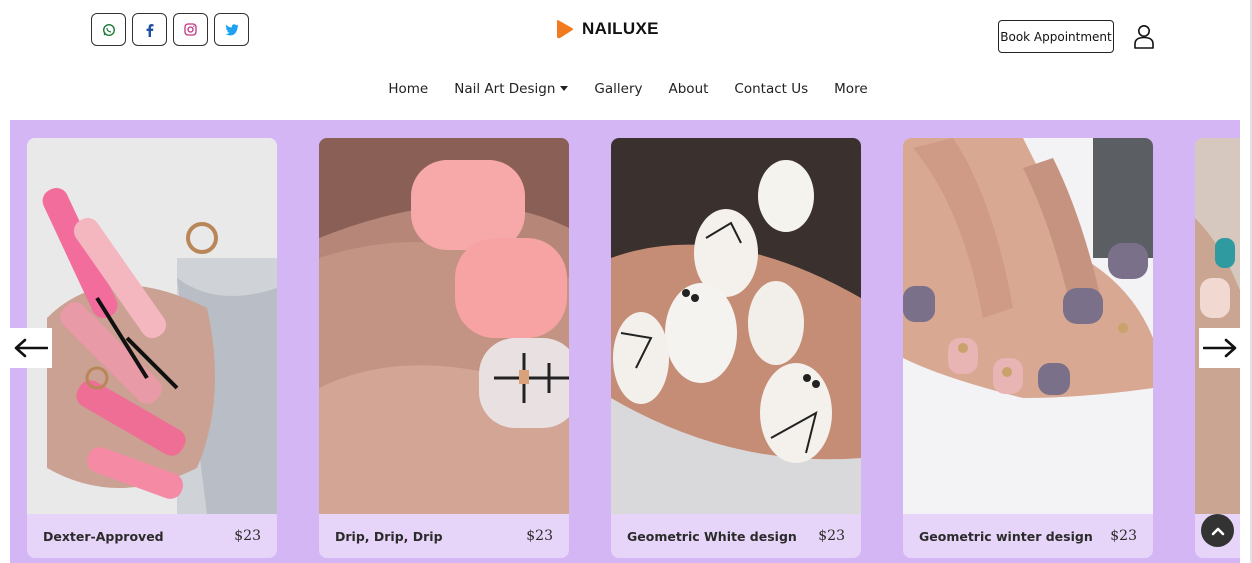  I want to click on nav-contact-us: Contact Us, so click(771, 89).